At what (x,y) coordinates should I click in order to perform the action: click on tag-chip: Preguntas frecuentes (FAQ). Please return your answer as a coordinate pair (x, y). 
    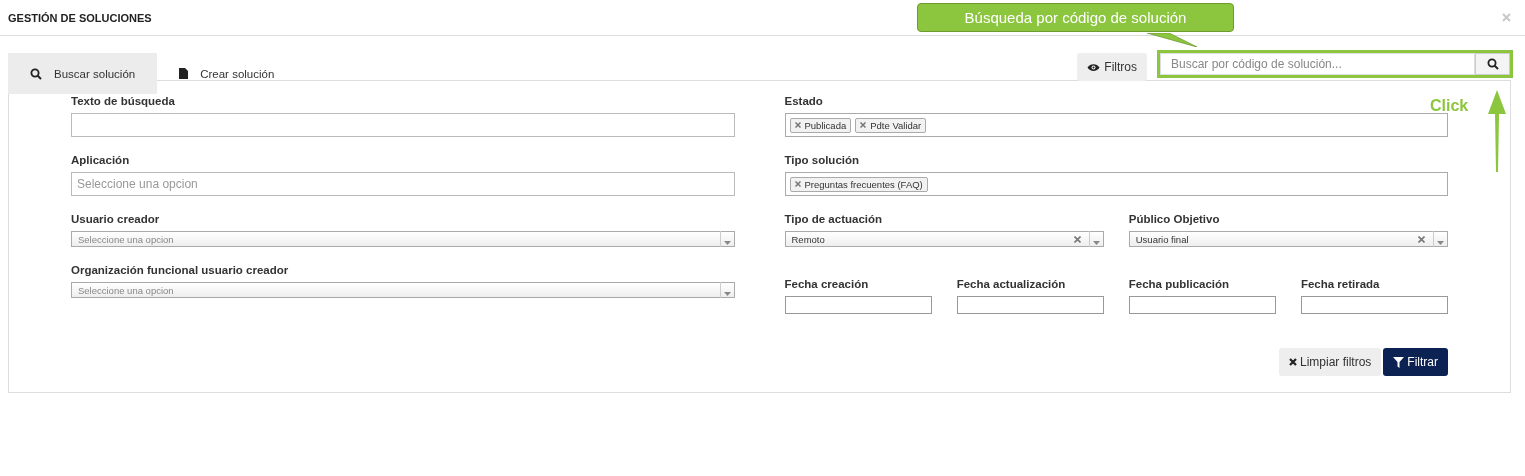
    Looking at the image, I should click on (858, 184).